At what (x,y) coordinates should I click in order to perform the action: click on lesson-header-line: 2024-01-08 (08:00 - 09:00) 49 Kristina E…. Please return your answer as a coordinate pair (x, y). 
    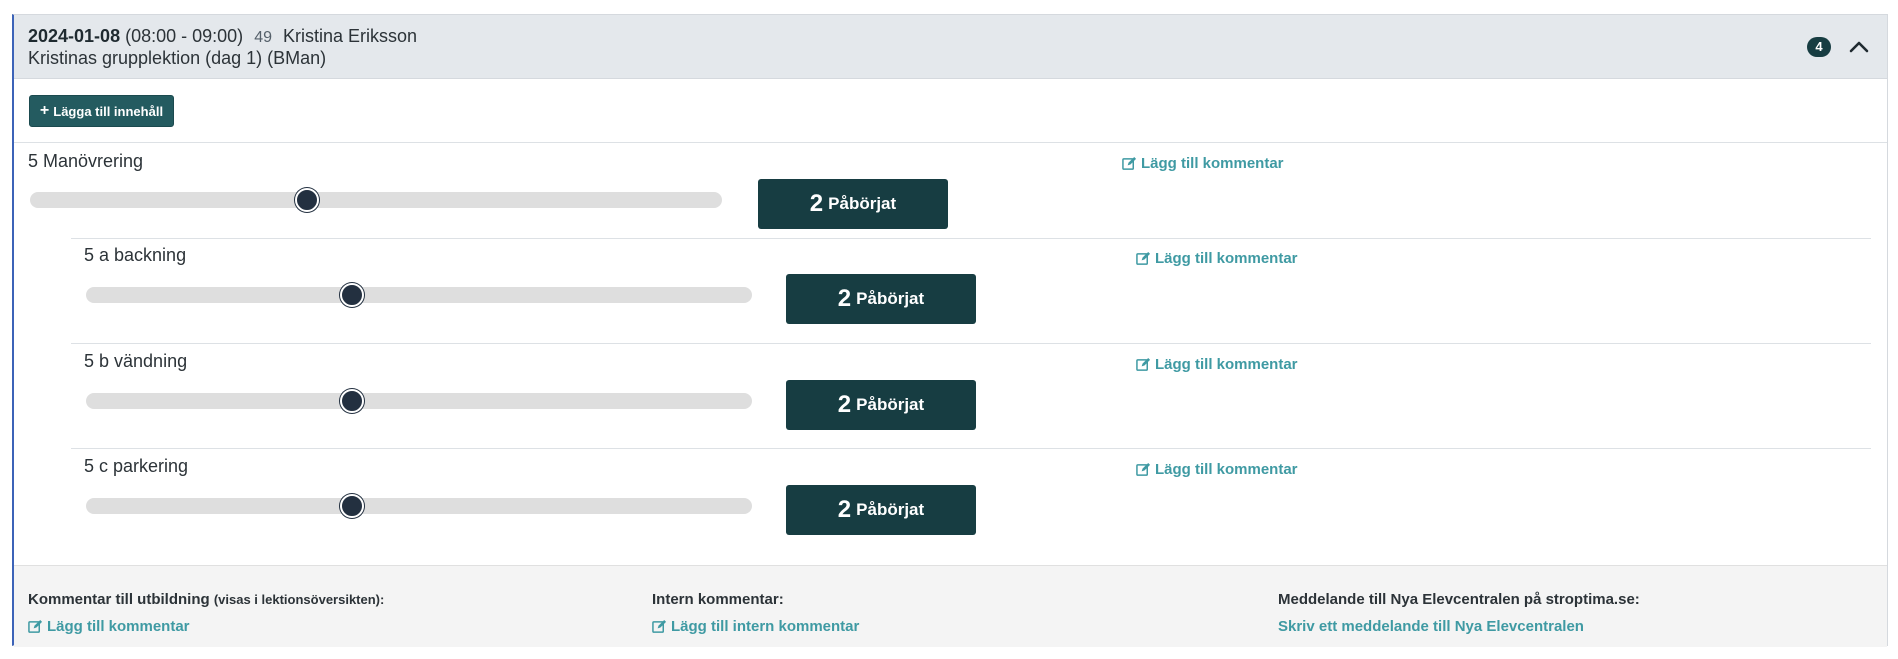
    Looking at the image, I should click on (222, 36).